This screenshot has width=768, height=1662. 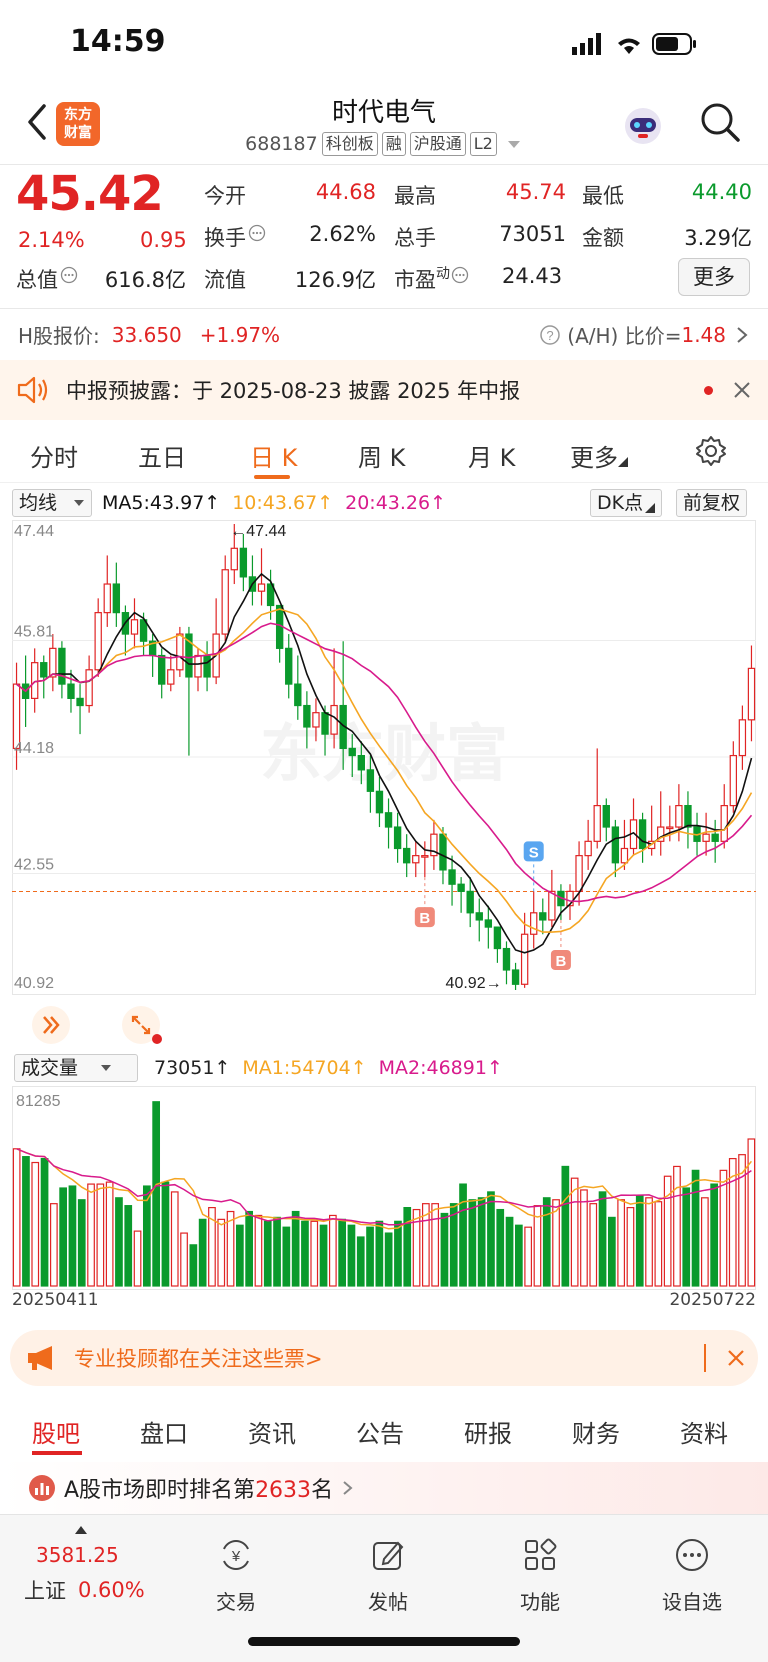 I want to click on ah-ratio: ? (A/H) 比价= 1.48, so click(x=644, y=334).